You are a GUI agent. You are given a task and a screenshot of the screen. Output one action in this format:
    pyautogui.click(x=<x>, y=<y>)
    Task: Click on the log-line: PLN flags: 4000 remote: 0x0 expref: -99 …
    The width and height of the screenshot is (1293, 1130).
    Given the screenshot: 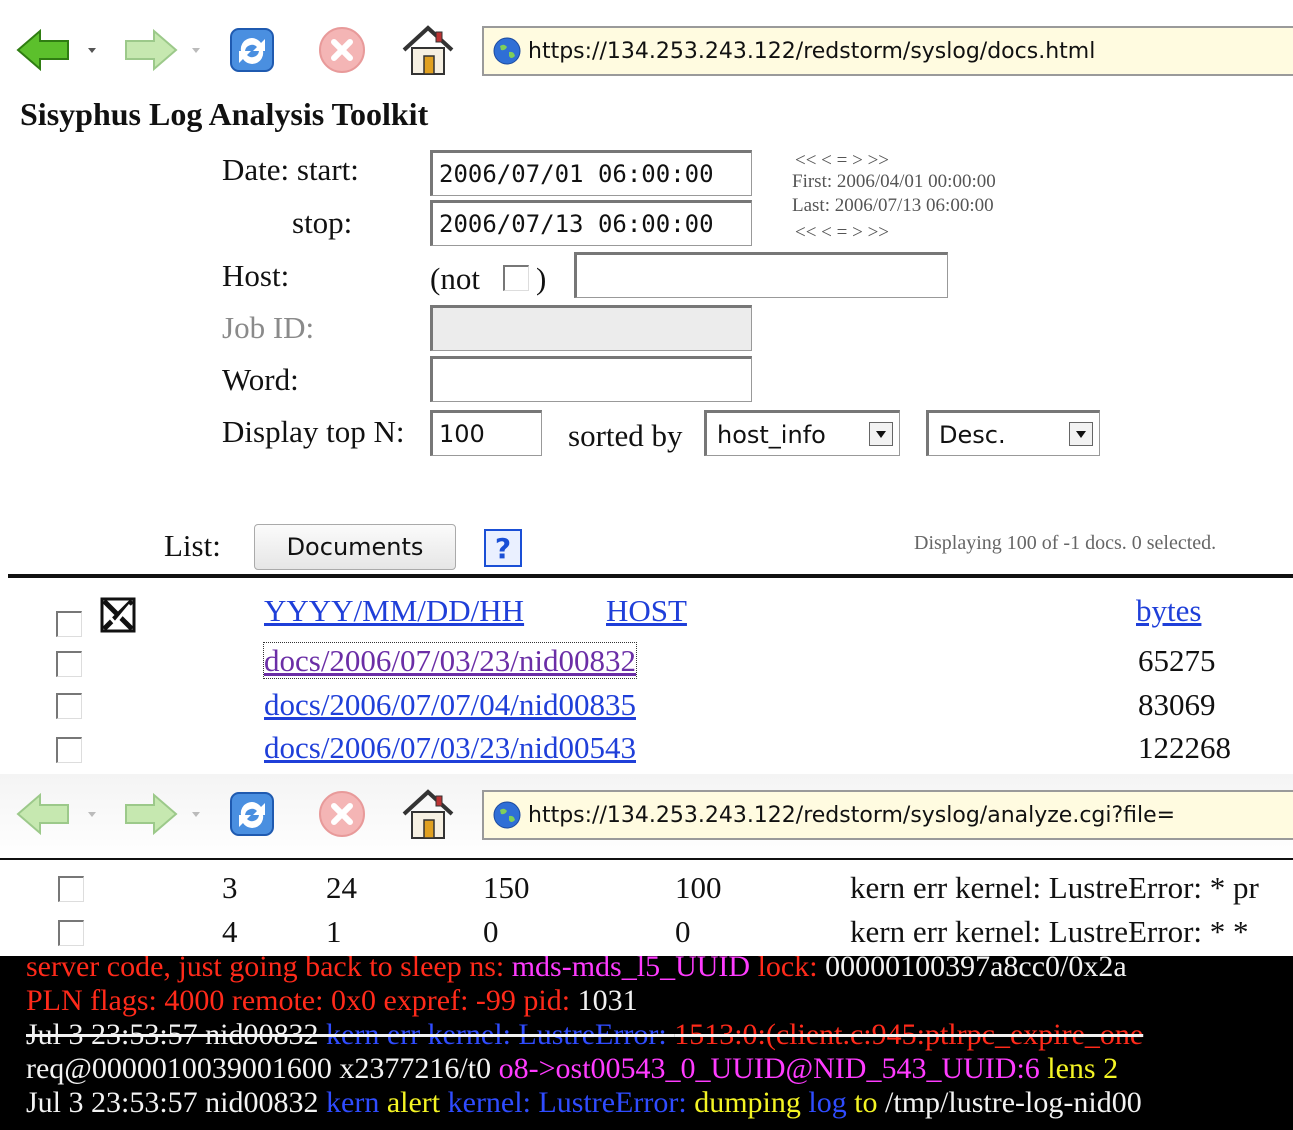 What is the action you would take?
    pyautogui.click(x=332, y=1000)
    